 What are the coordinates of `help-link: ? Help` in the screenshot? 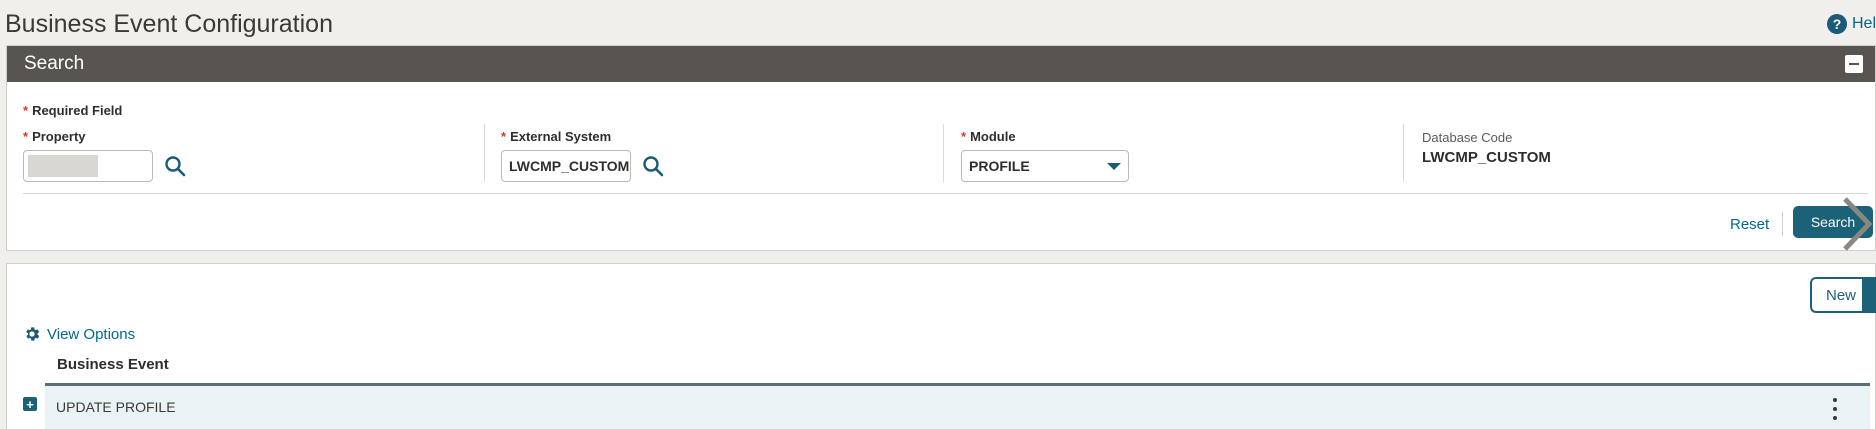 It's located at (1851, 24).